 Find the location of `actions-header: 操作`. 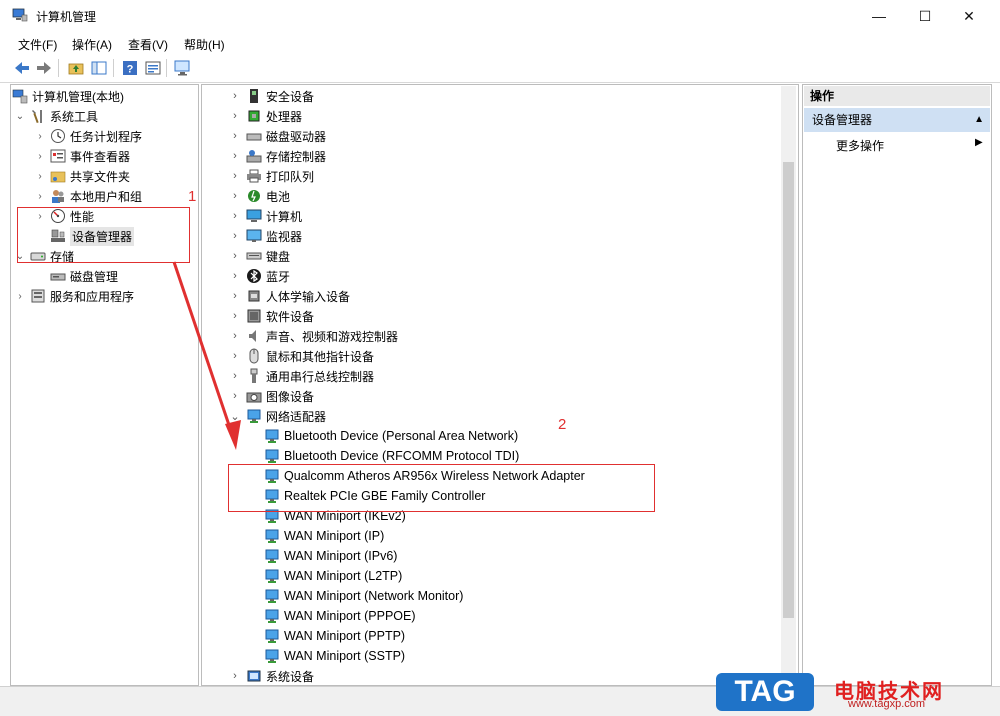

actions-header: 操作 is located at coordinates (897, 96).